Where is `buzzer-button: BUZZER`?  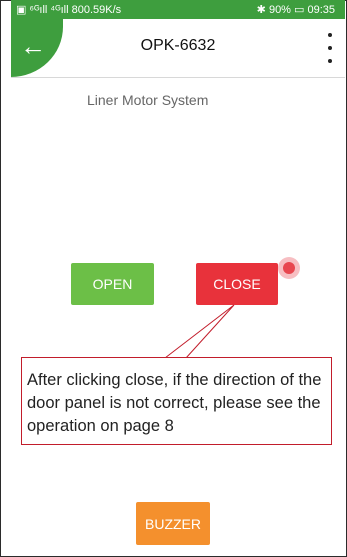 buzzer-button: BUZZER is located at coordinates (173, 523).